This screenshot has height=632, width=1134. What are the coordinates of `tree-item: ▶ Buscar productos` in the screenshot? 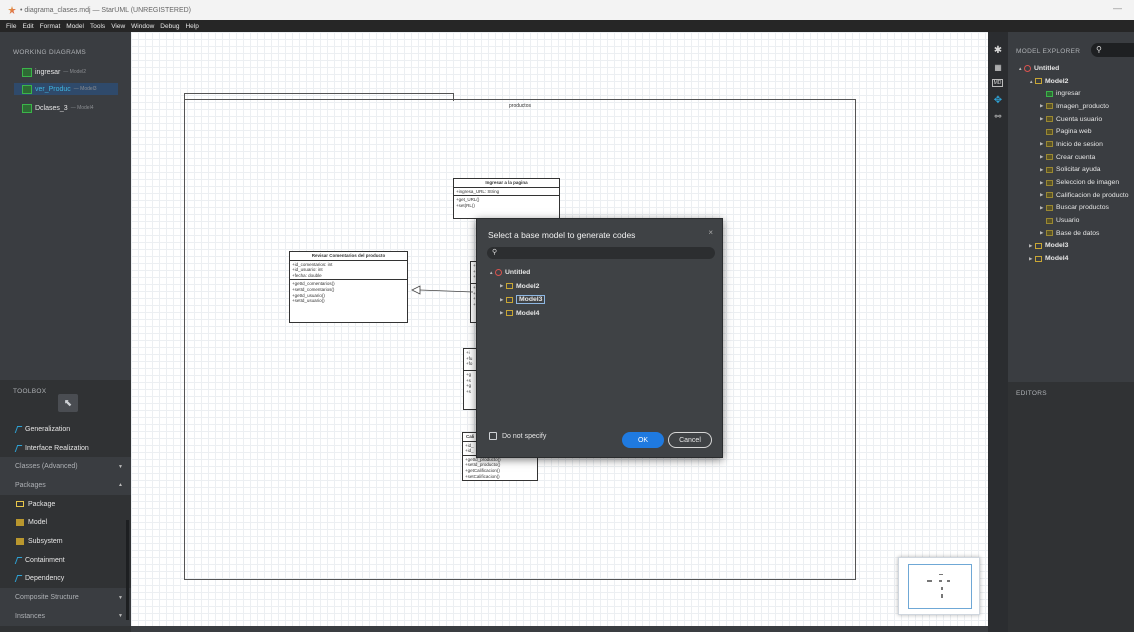 It's located at (1071, 208).